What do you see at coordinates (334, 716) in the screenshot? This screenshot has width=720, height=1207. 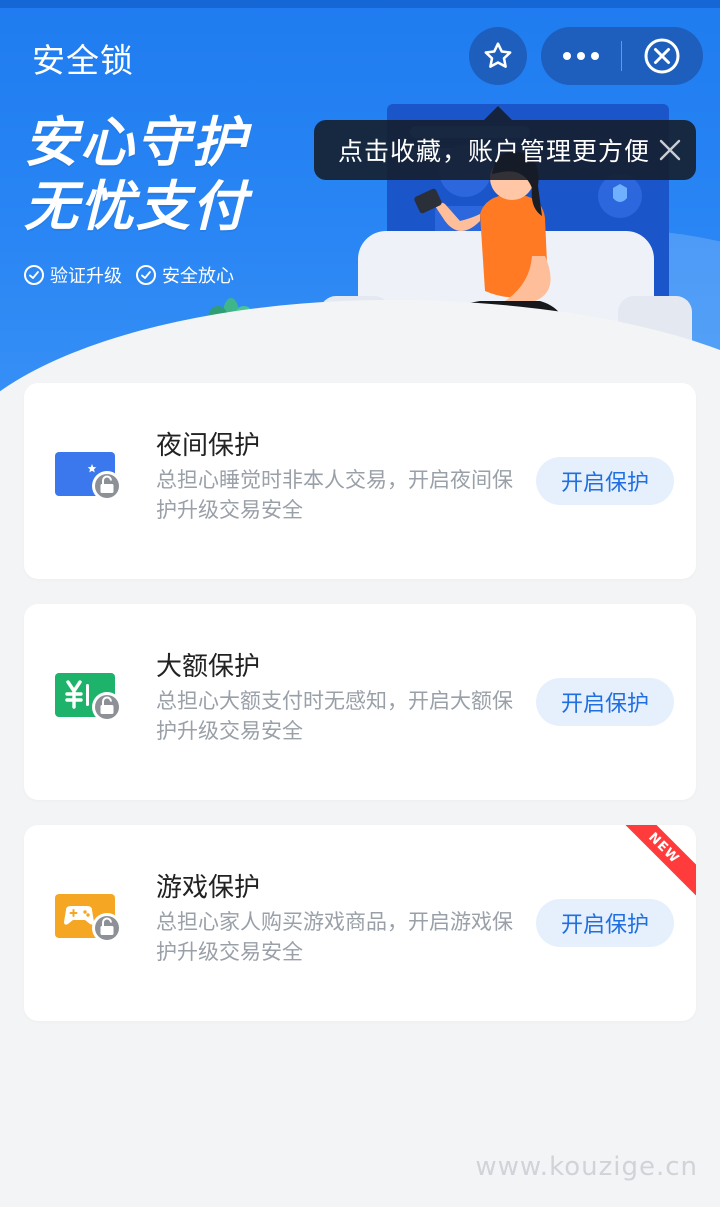 I see `card-description: 总担心大额支付时无感知，开启大额保护升级交易安全` at bounding box center [334, 716].